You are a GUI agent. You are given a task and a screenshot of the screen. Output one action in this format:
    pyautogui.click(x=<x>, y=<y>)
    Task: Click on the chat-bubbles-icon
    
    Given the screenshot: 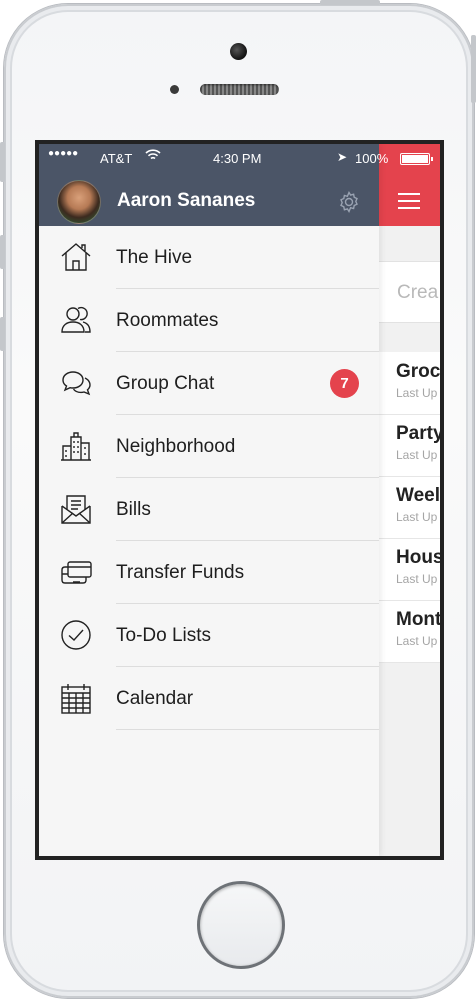 What is the action you would take?
    pyautogui.click(x=76, y=383)
    